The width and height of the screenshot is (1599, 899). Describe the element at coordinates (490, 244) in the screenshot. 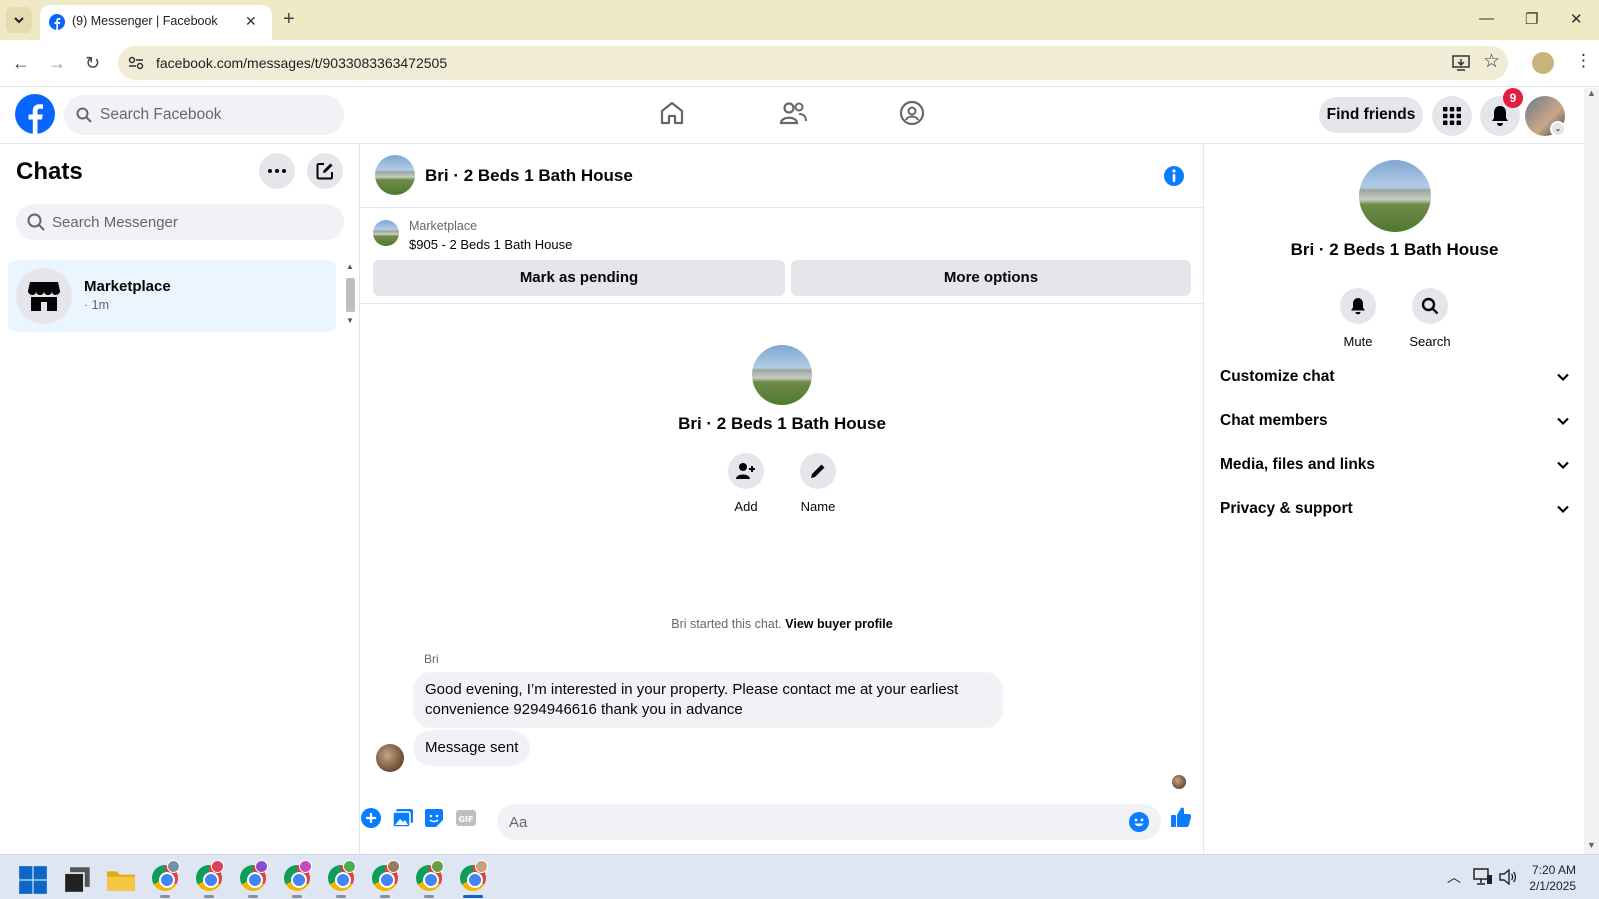

I see `listing-price-title: $905 - 2 Beds 1 Bath House` at that location.